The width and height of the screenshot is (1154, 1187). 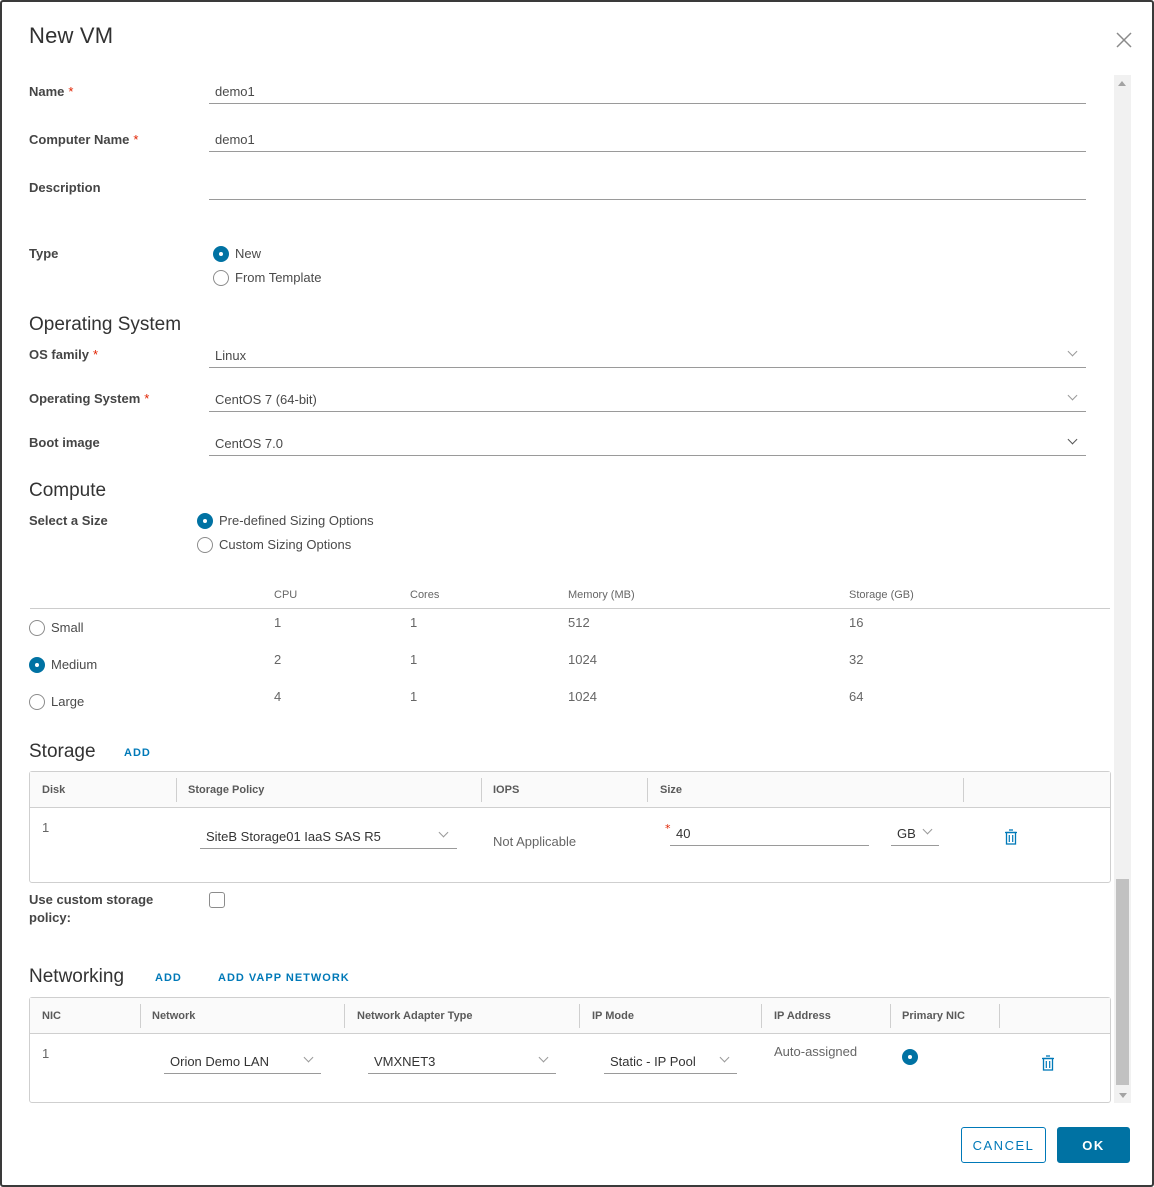 I want to click on ok-button: OK, so click(x=1093, y=1145).